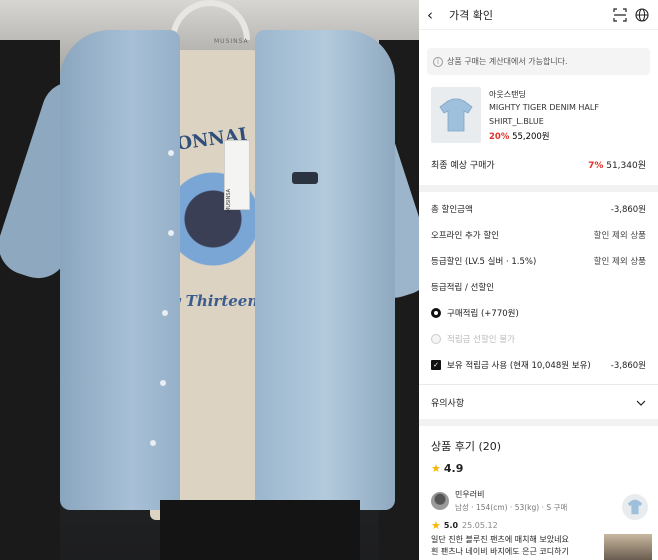 This screenshot has width=658, height=560. Describe the element at coordinates (484, 262) in the screenshot. I see `grade-discount-label: 등급할인 (LV.5 실버 · 1.5%)` at that location.